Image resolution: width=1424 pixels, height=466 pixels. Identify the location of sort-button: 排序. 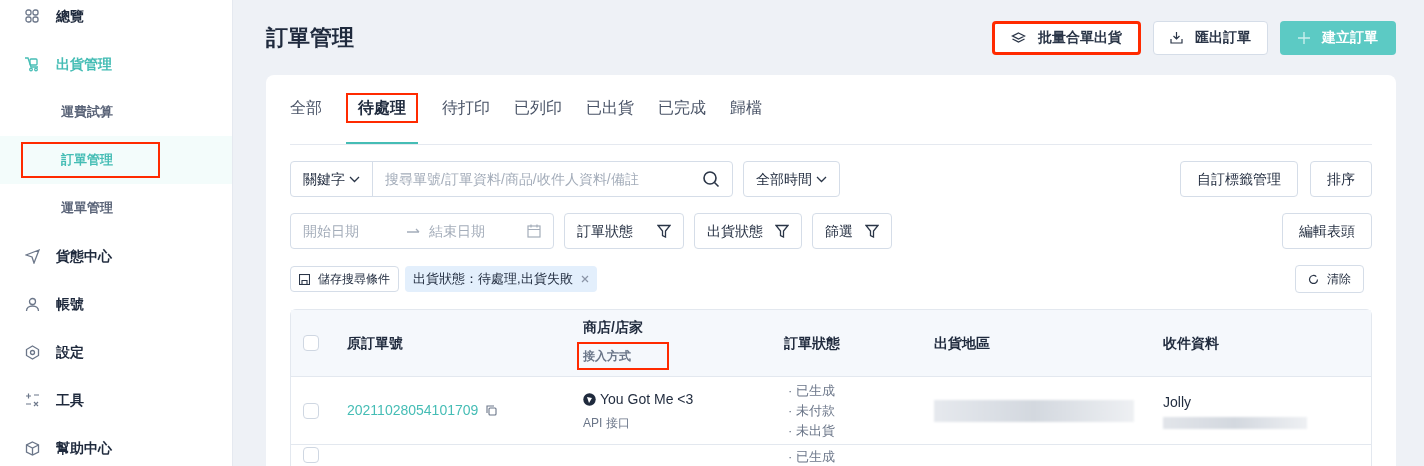
(1341, 179).